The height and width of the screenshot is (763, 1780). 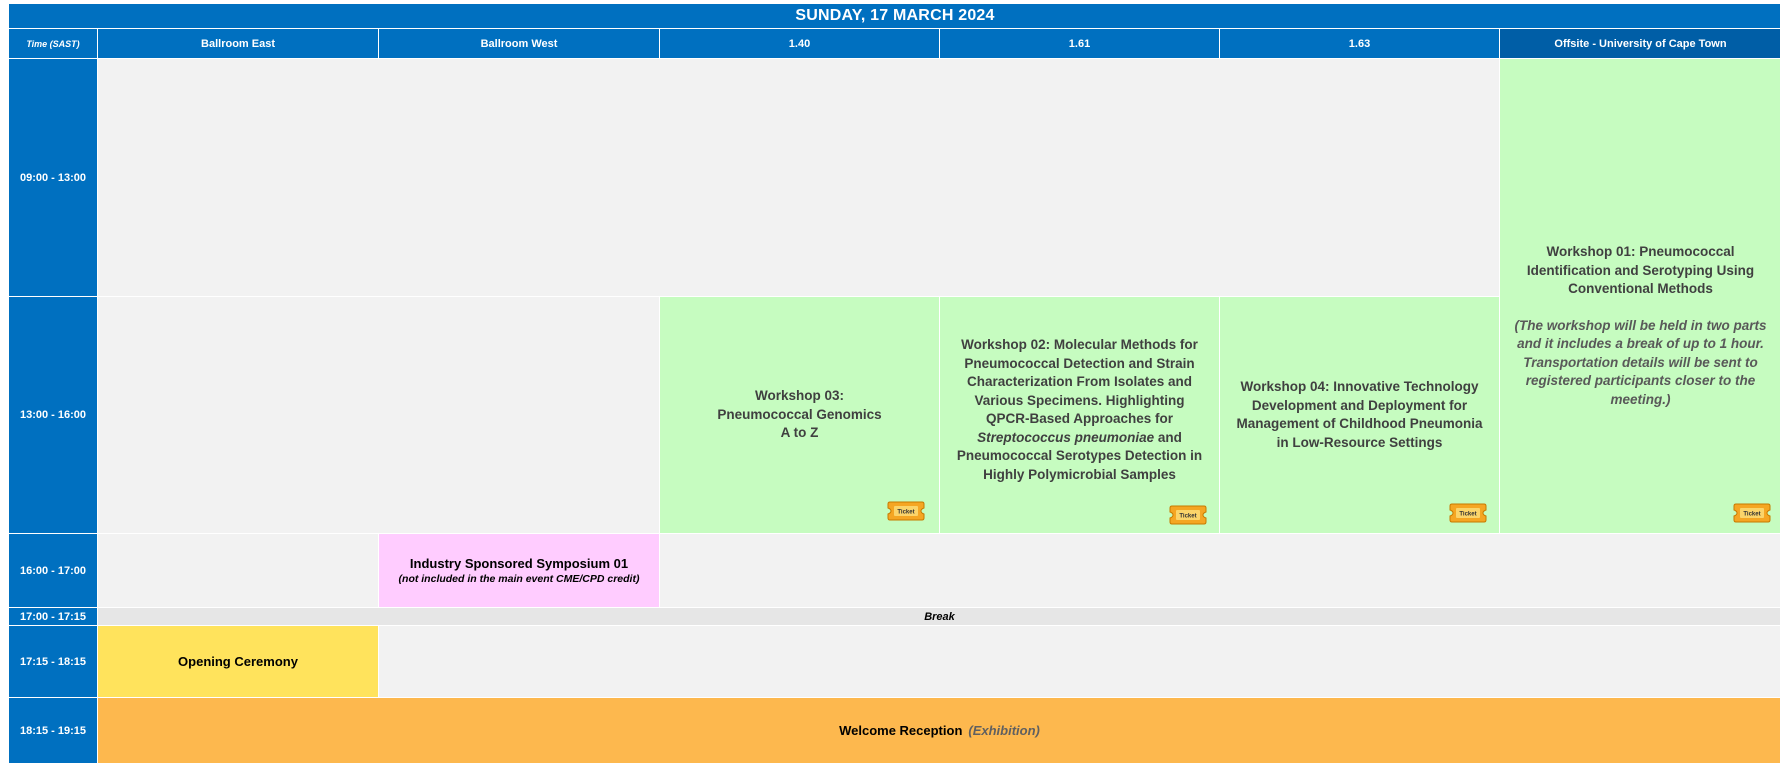 I want to click on time-slot: 16:00 - 17:00, so click(x=53, y=570).